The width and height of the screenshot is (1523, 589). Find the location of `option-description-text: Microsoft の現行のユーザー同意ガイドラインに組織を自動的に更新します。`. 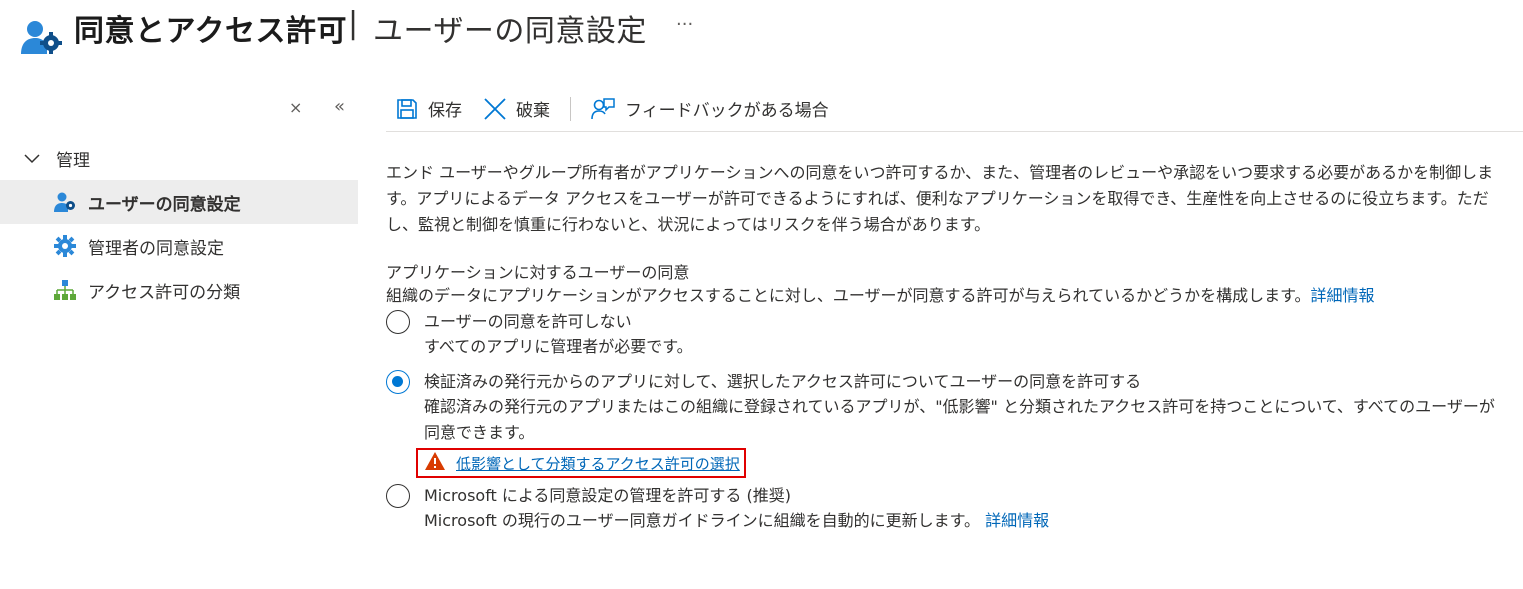

option-description-text: Microsoft の現行のユーザー同意ガイドラインに組織を自動的に更新します。 is located at coordinates (702, 520).